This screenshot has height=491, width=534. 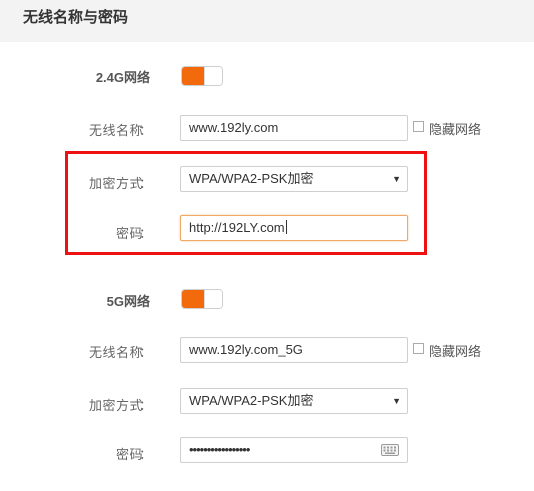 What do you see at coordinates (390, 450) in the screenshot?
I see `keyboard-icon` at bounding box center [390, 450].